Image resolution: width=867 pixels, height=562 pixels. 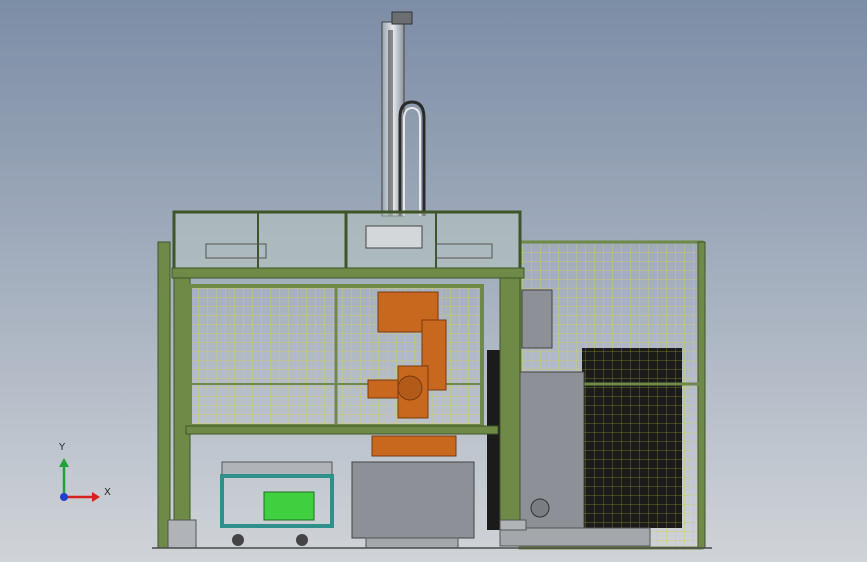 What do you see at coordinates (348, 244) in the screenshot?
I see `top-housing` at bounding box center [348, 244].